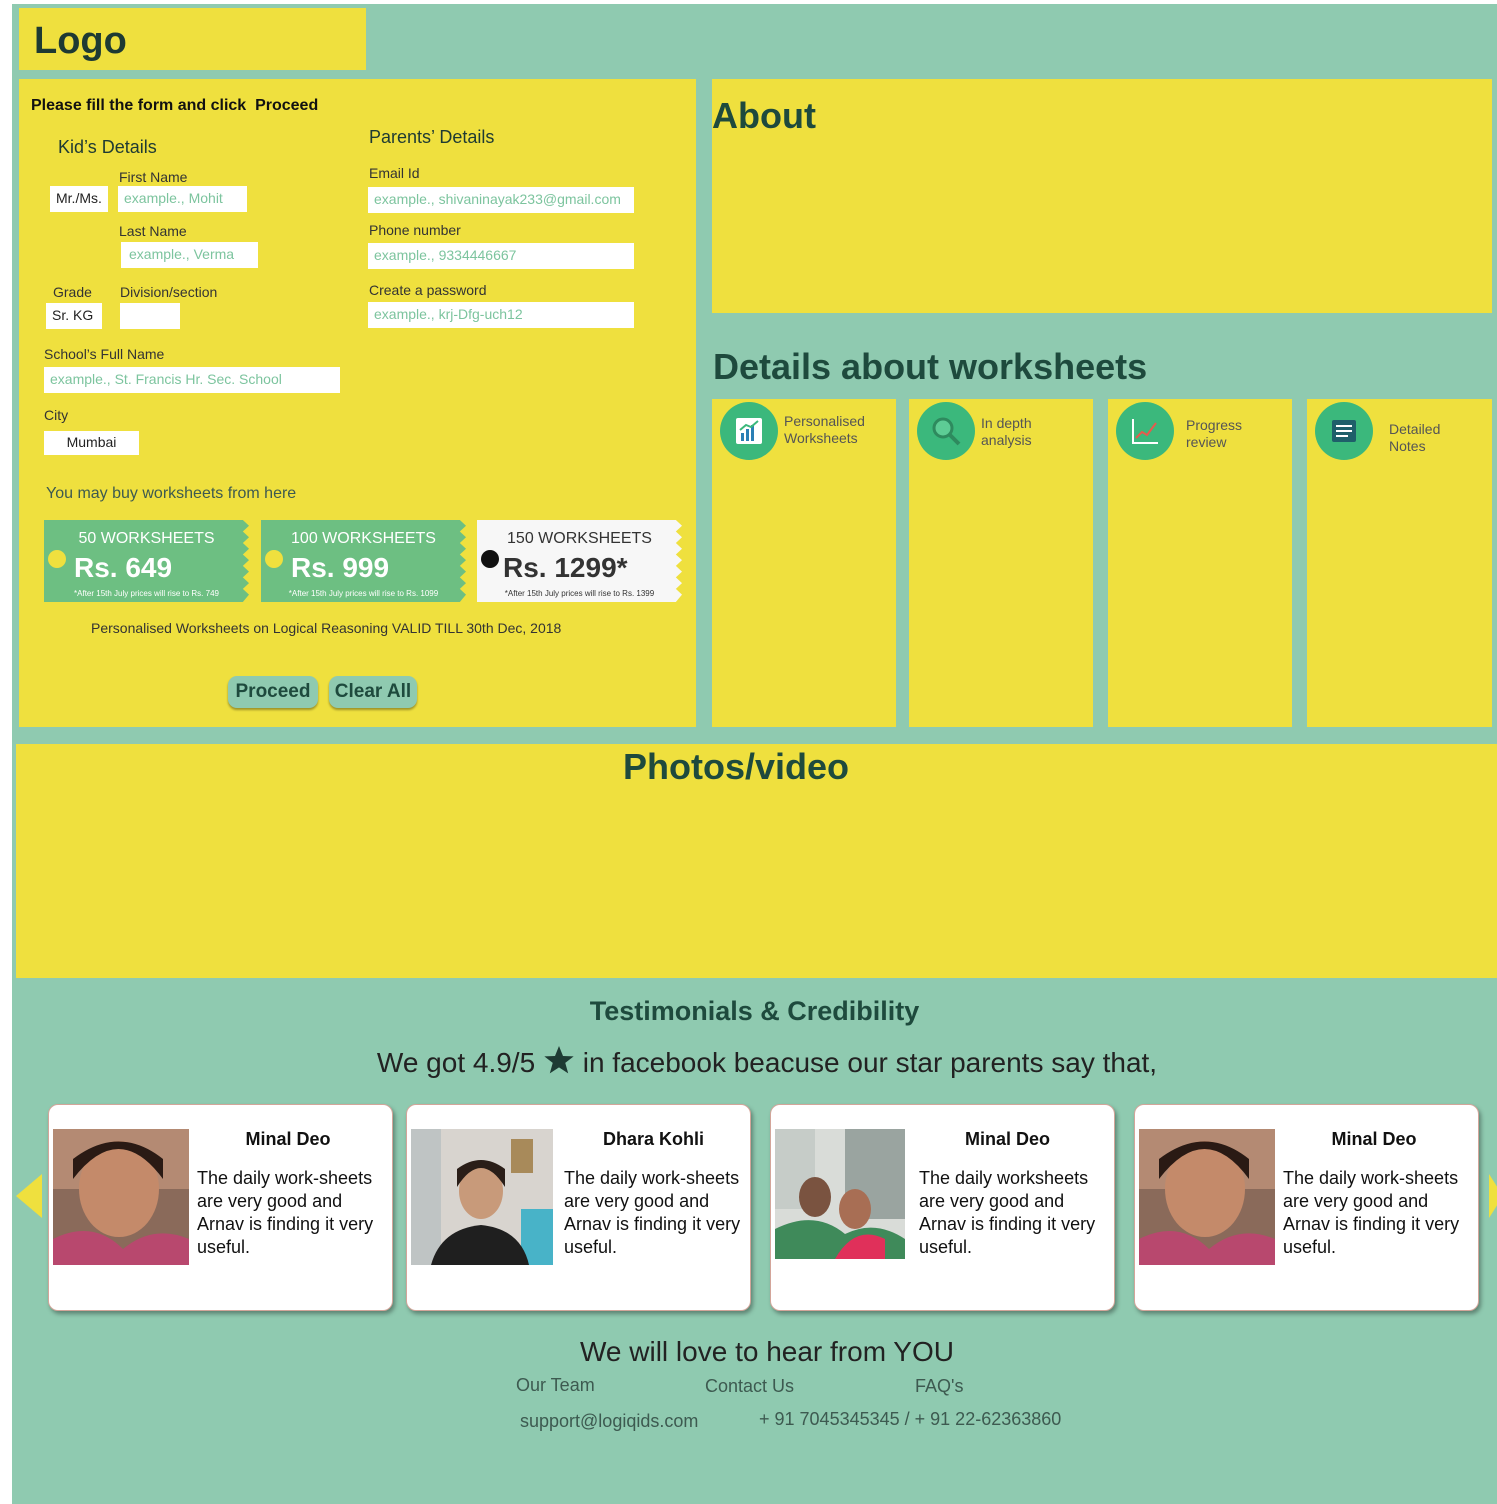 This screenshot has width=1497, height=1504. I want to click on feature-analysis-line2: analysis, so click(1006, 440).